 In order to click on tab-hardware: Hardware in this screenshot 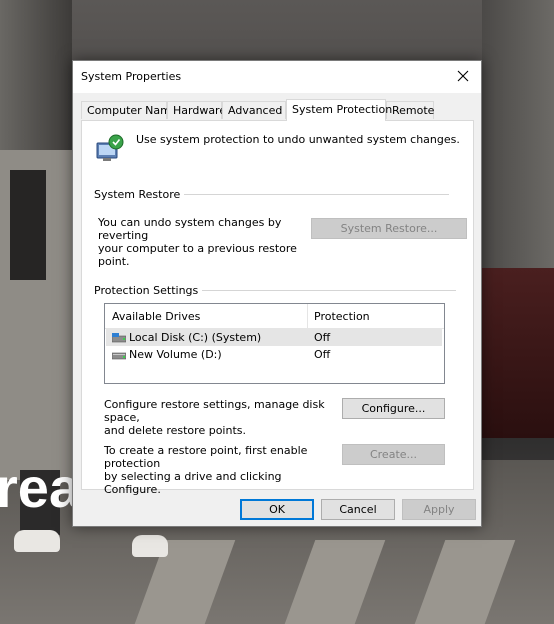, I will do `click(196, 110)`.